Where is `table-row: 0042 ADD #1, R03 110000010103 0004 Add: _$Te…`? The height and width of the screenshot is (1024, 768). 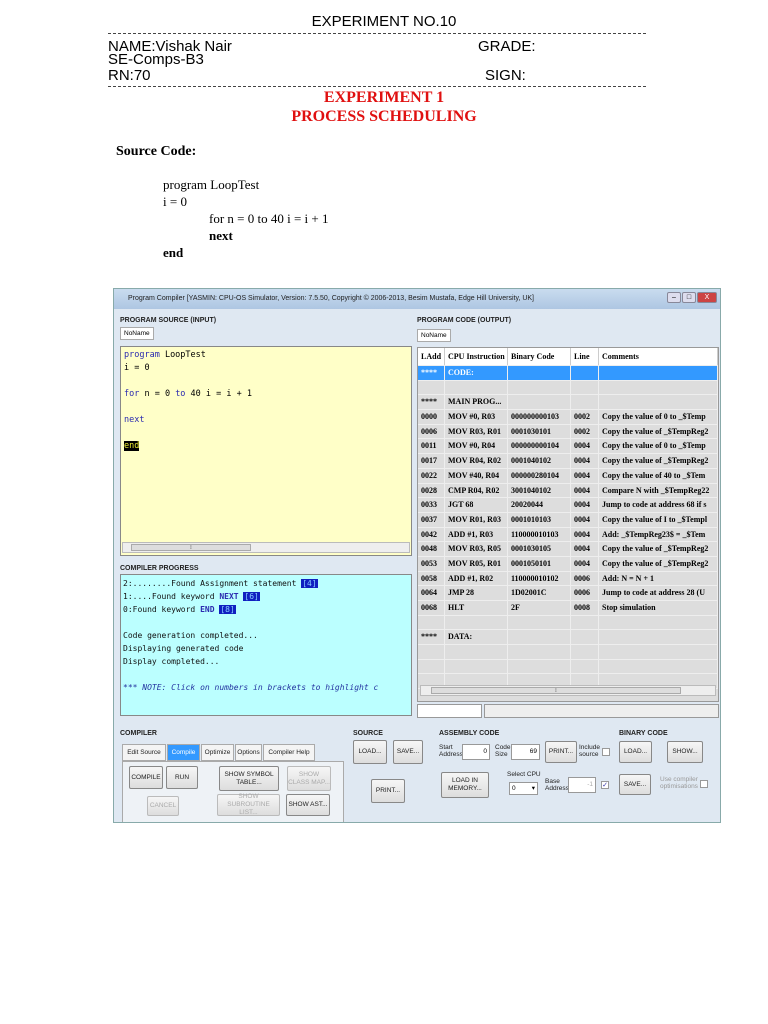 table-row: 0042 ADD #1, R03 110000010103 0004 Add: _$Te… is located at coordinates (568, 535).